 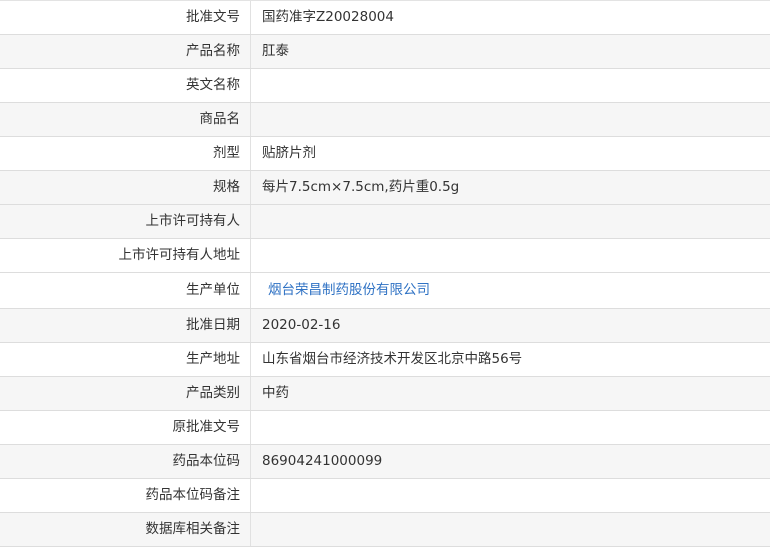 I want to click on table-row-approval-number: 批准文号 国药准字Z20028004, so click(x=385, y=18).